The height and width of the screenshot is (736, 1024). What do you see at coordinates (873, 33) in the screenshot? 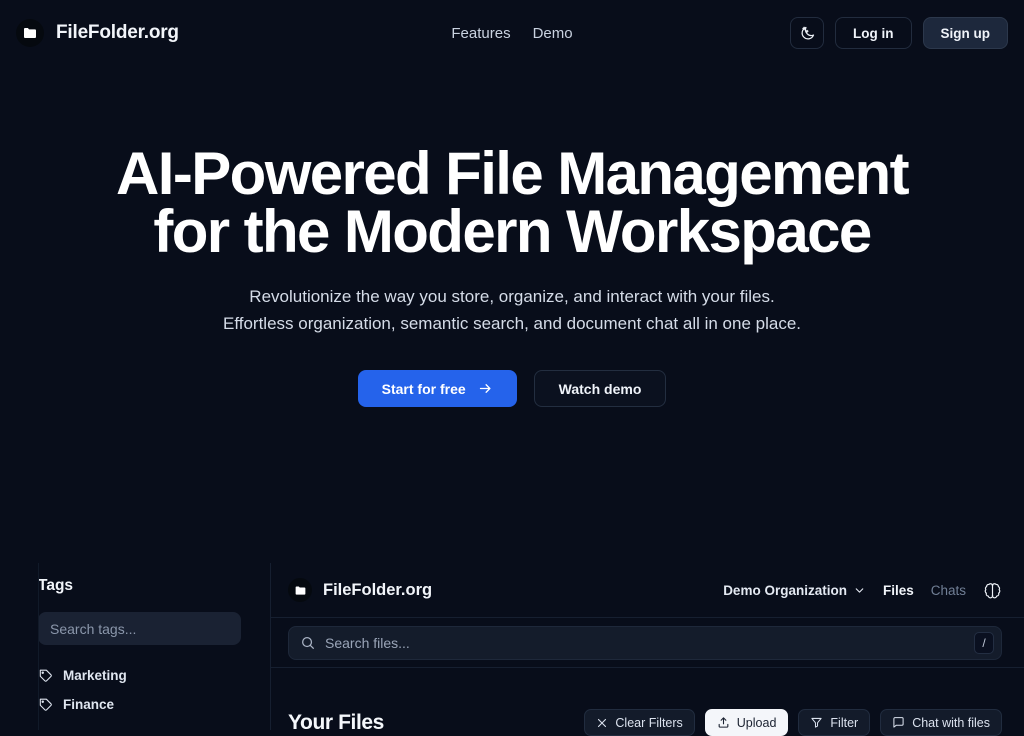
I see `login-button: Log in` at bounding box center [873, 33].